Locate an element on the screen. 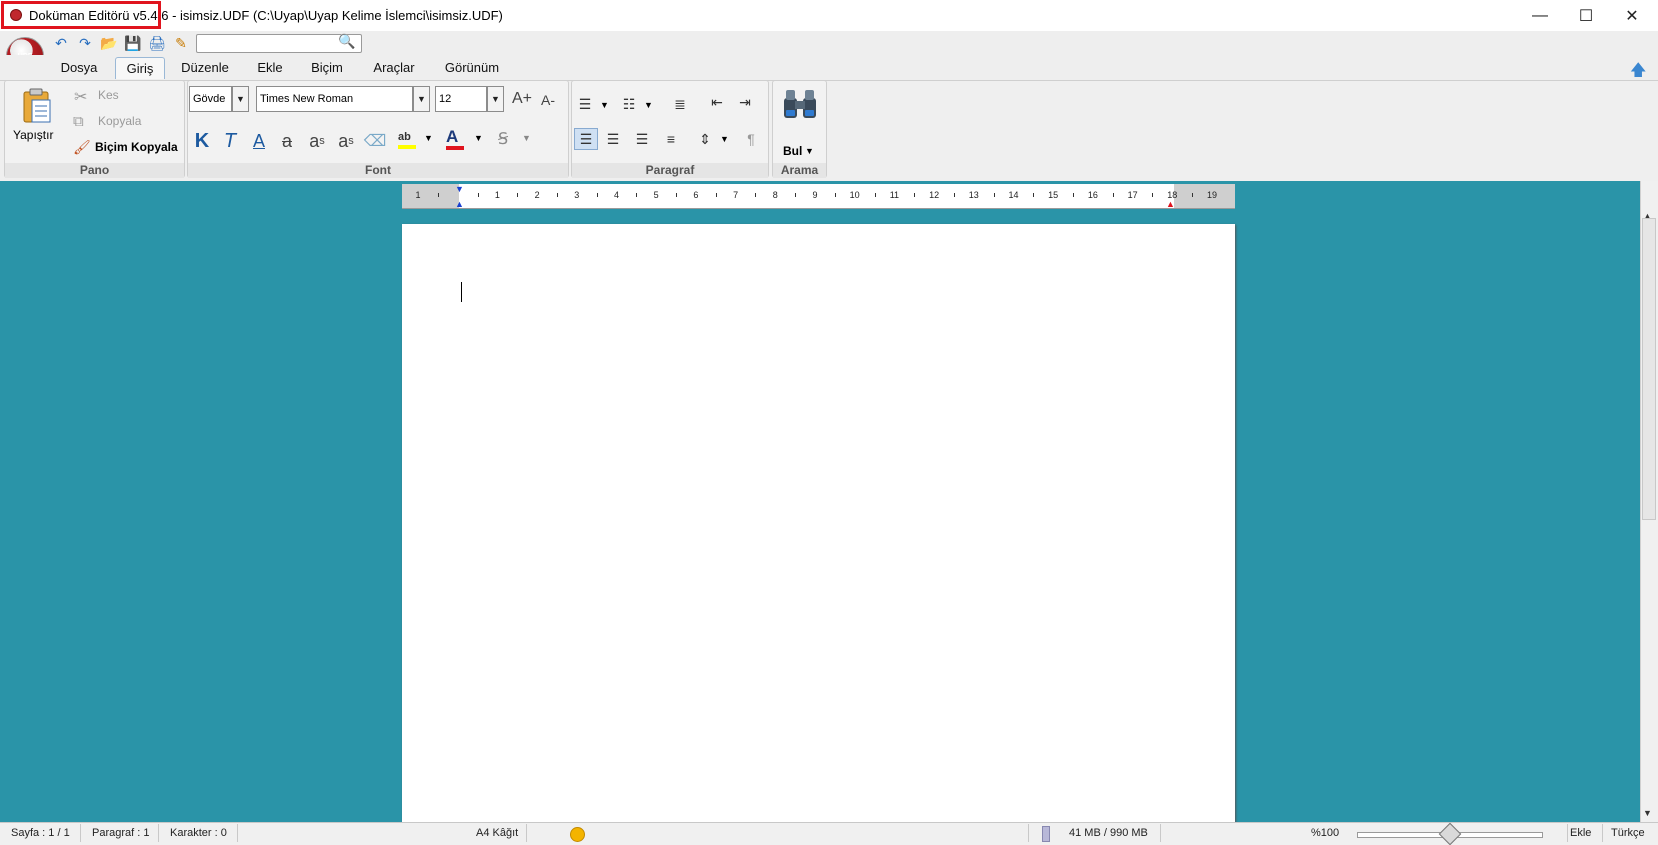  chevron-down-icon: ▼ is located at coordinates (495, 99).